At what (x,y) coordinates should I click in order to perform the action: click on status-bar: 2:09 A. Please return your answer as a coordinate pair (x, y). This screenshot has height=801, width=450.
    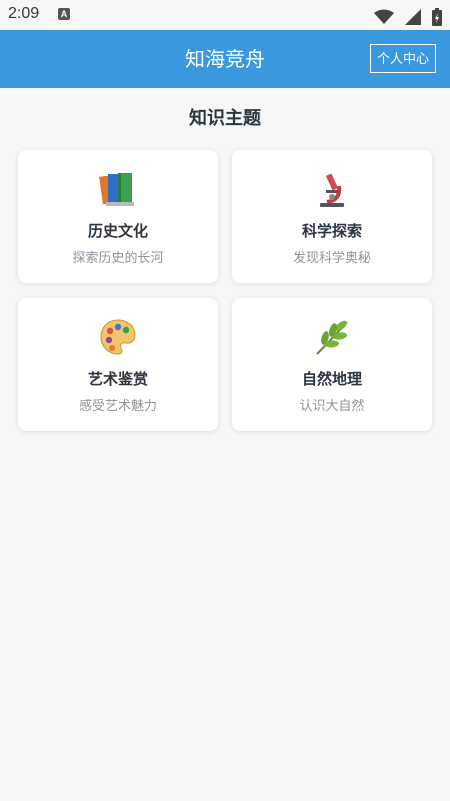
    Looking at the image, I should click on (225, 15).